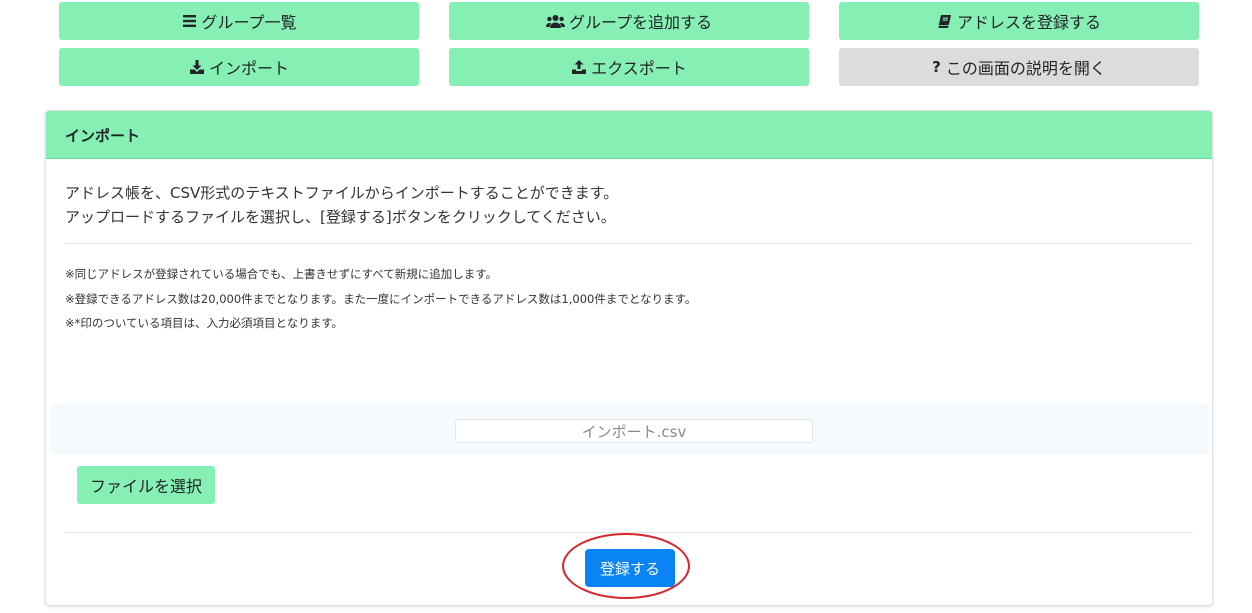 Image resolution: width=1252 pixels, height=613 pixels. Describe the element at coordinates (249, 22) in the screenshot. I see `group-list-label: グループ一覧` at that location.